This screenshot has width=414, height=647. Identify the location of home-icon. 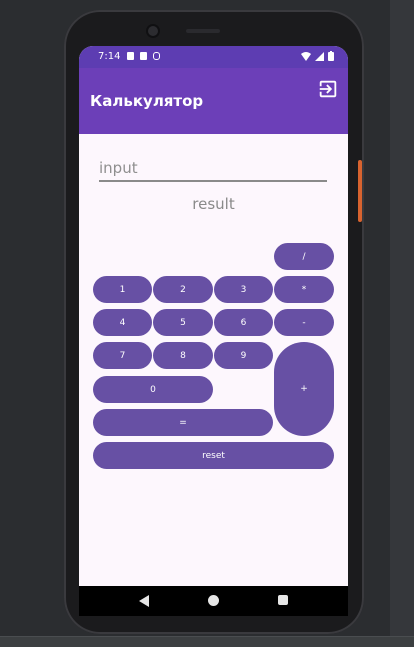
(213, 600).